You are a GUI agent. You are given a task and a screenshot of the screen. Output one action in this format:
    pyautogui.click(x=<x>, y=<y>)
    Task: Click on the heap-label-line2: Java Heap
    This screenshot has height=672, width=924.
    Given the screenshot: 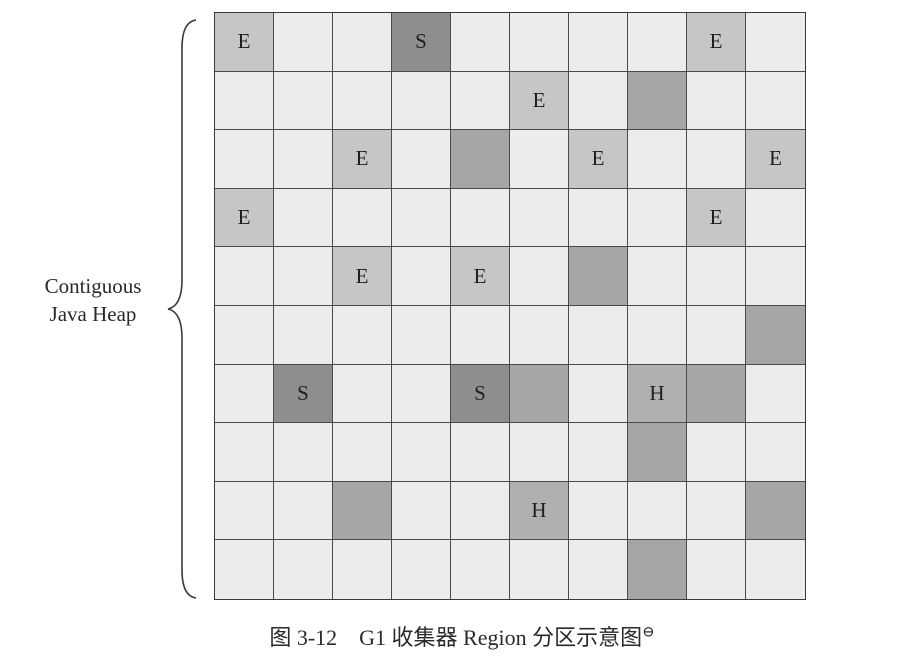 What is the action you would take?
    pyautogui.click(x=93, y=314)
    